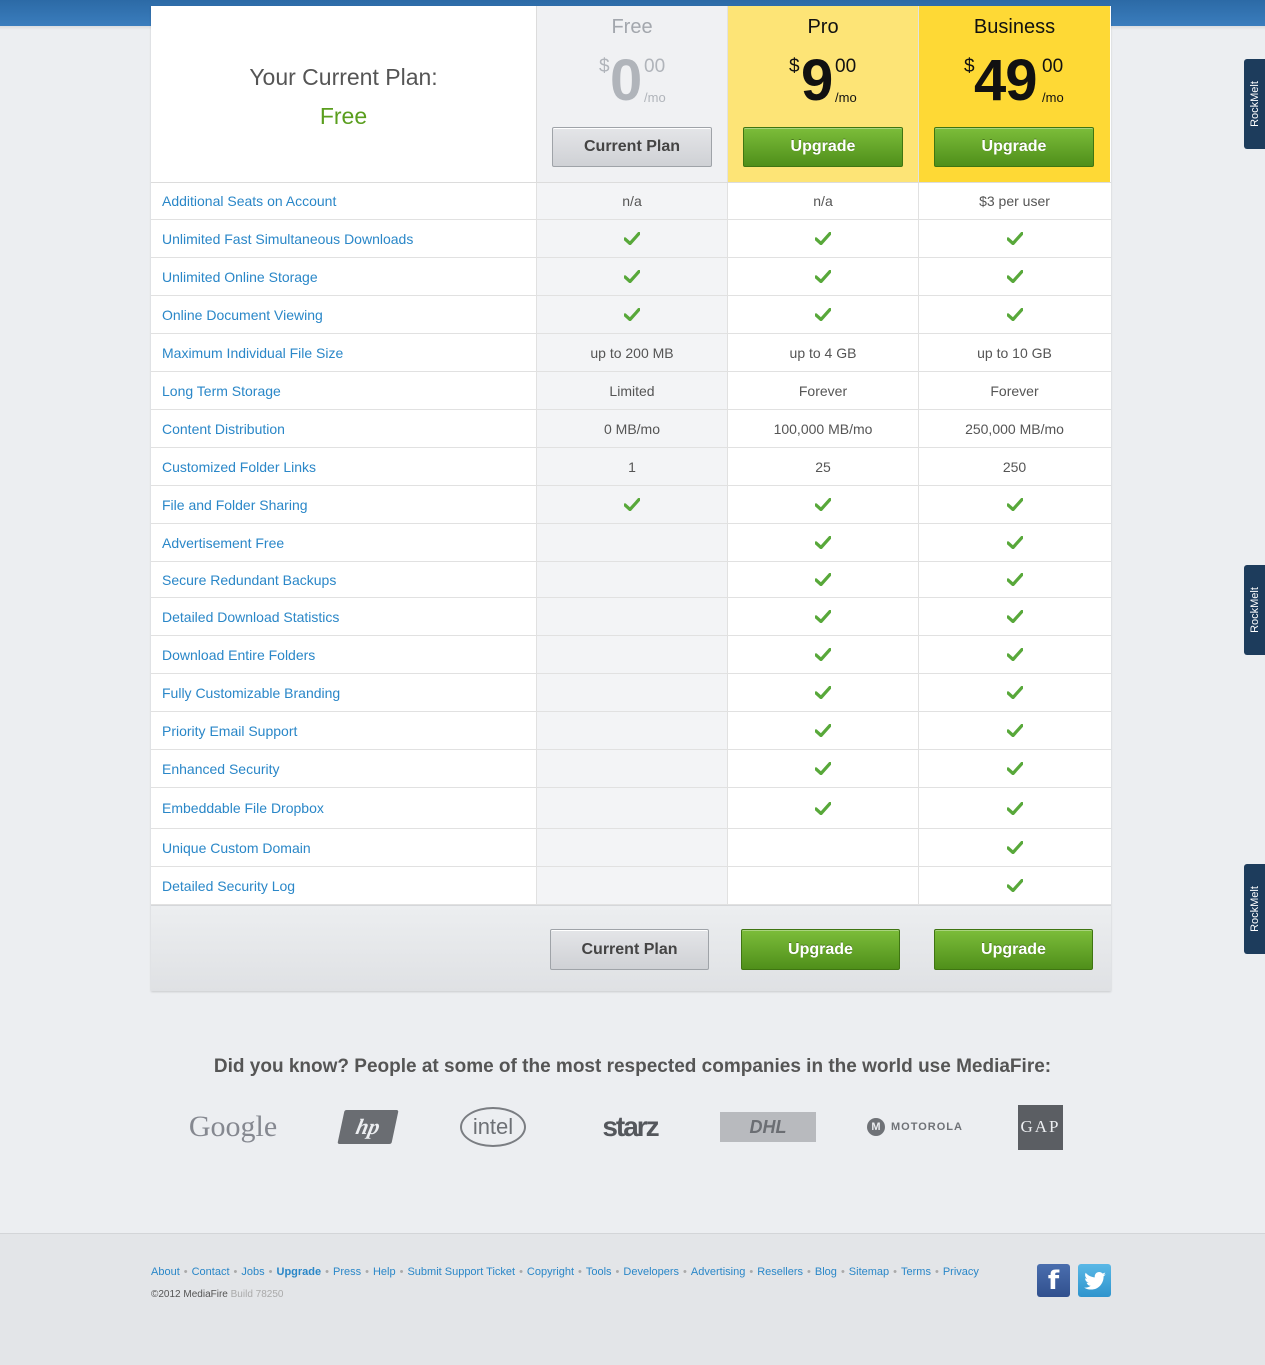  What do you see at coordinates (1053, 1280) in the screenshot?
I see `facebook-icon: f` at bounding box center [1053, 1280].